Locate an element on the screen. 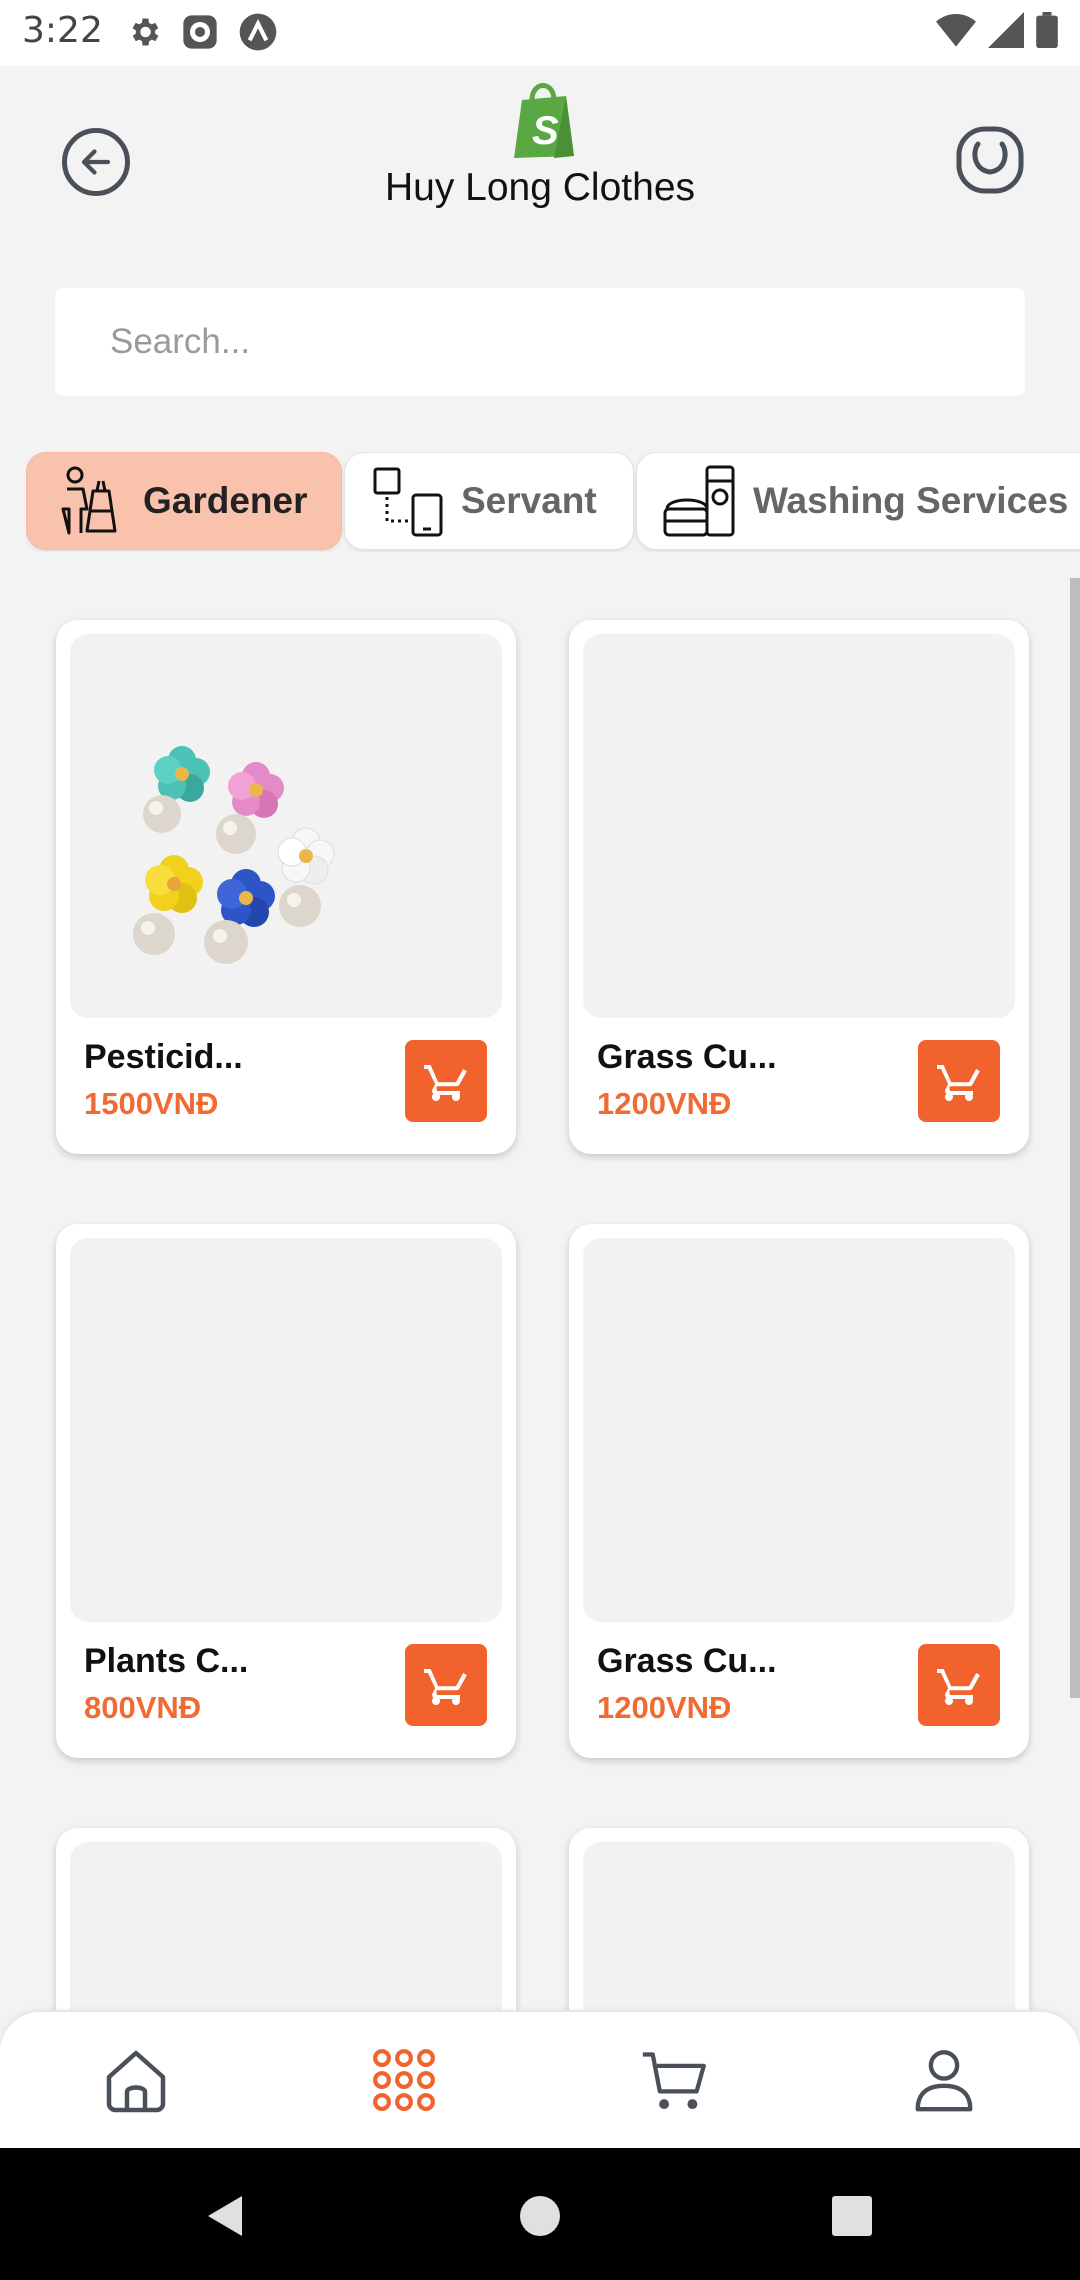 This screenshot has width=1080, height=2280. category-tab-gardener: Gardener is located at coordinates (184, 501).